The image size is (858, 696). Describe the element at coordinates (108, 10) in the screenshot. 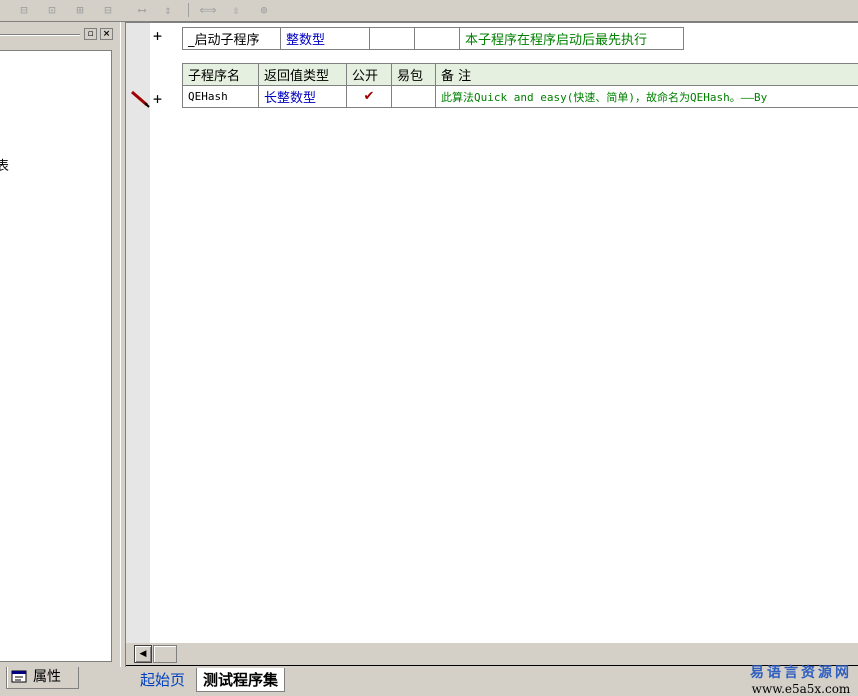

I see `align-bottom-icon: ⊟` at that location.